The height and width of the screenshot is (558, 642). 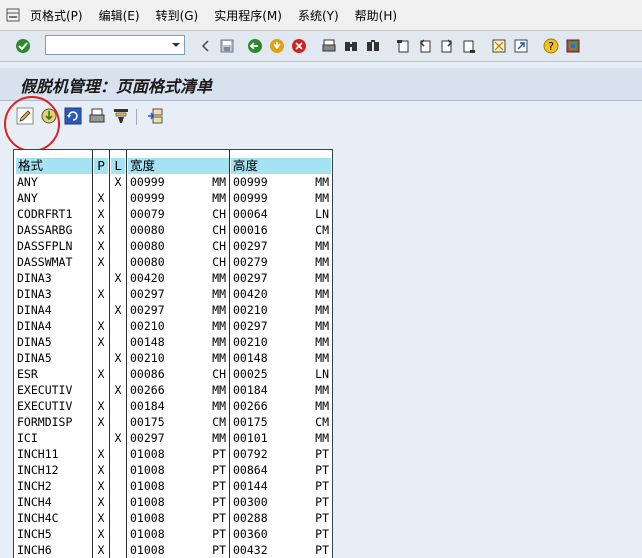 I want to click on table-row: INCH4 X 01008 PT 00300 PT, so click(x=173, y=502).